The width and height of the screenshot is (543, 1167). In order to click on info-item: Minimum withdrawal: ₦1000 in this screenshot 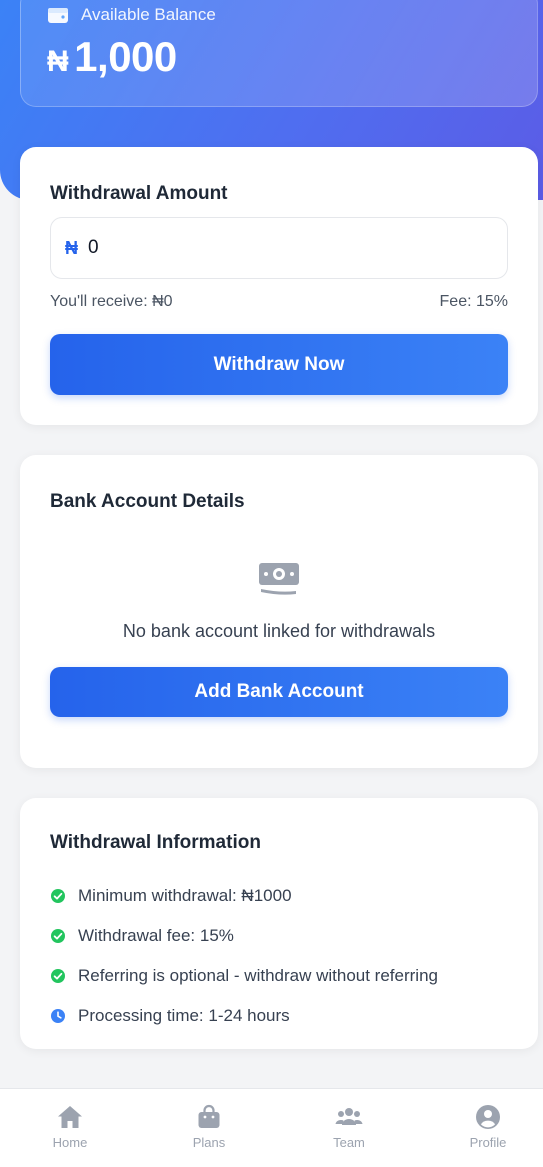, I will do `click(244, 896)`.